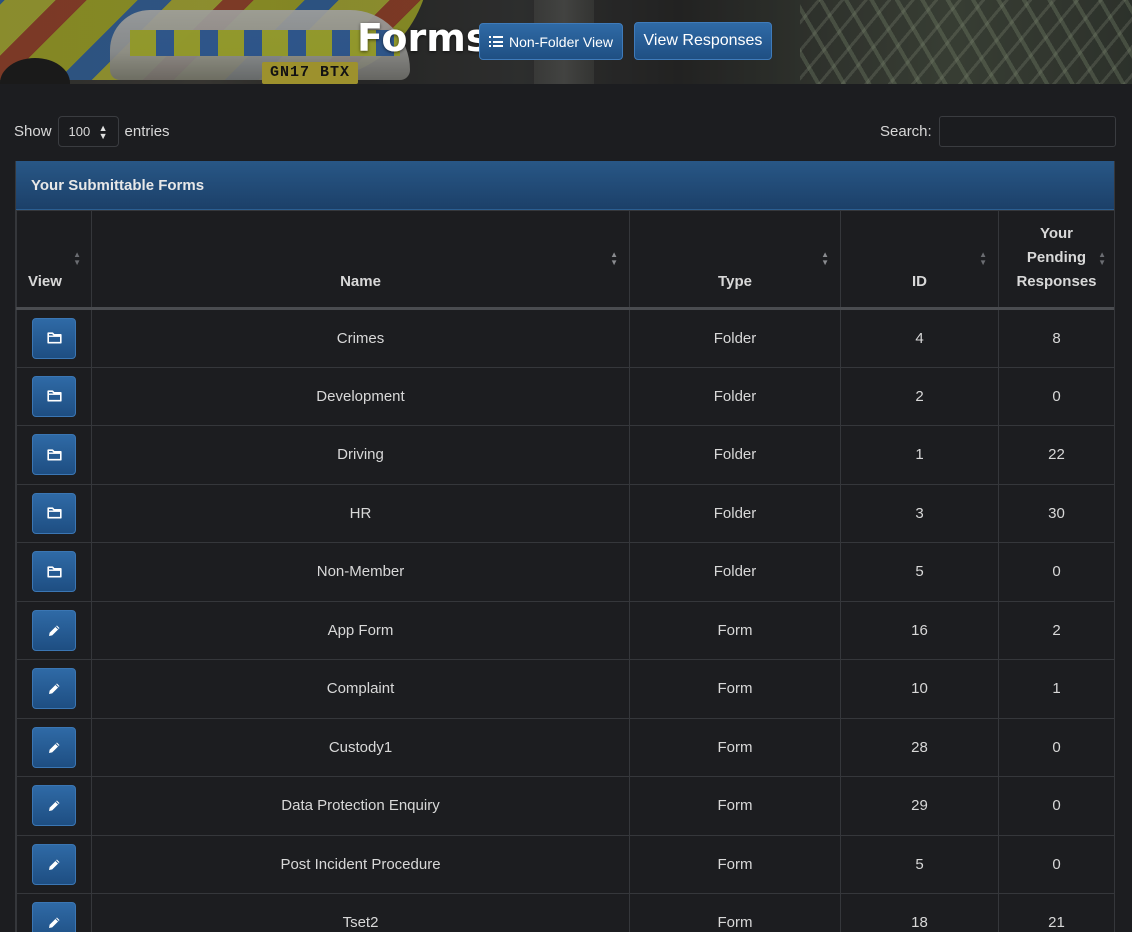  I want to click on view-responses-button: View Responses, so click(703, 41).